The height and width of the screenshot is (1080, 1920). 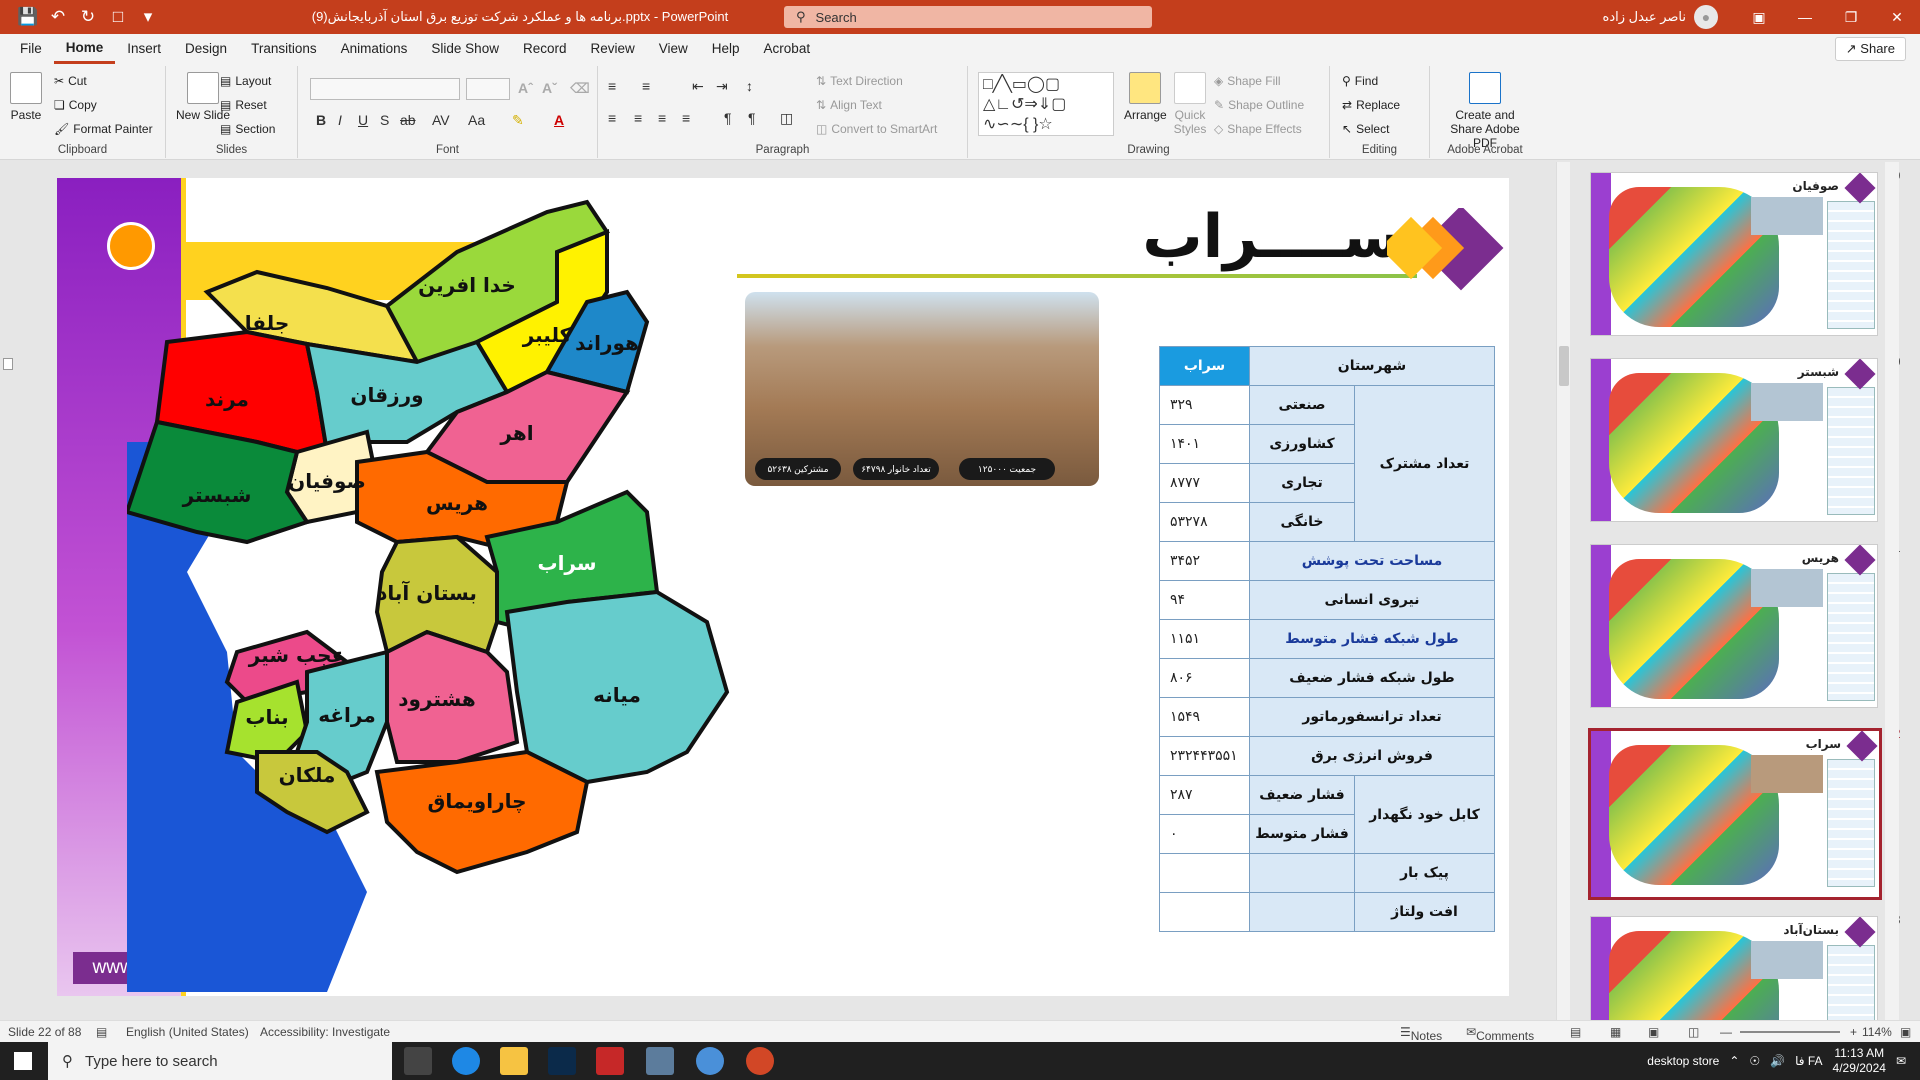 I want to click on desktop-store-label: desktop store, so click(x=1683, y=1061).